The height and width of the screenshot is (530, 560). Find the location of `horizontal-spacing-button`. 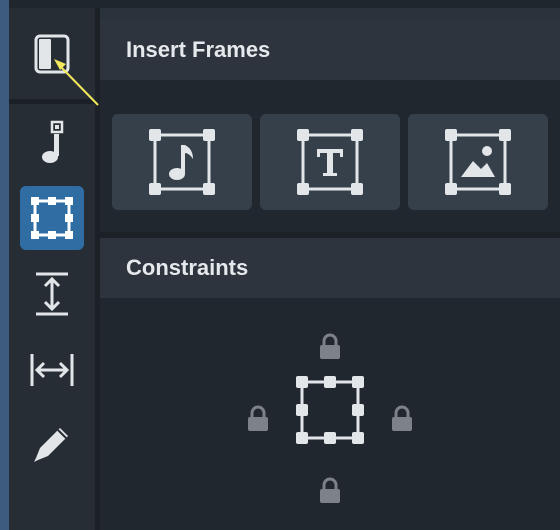

horizontal-spacing-button is located at coordinates (52, 370).